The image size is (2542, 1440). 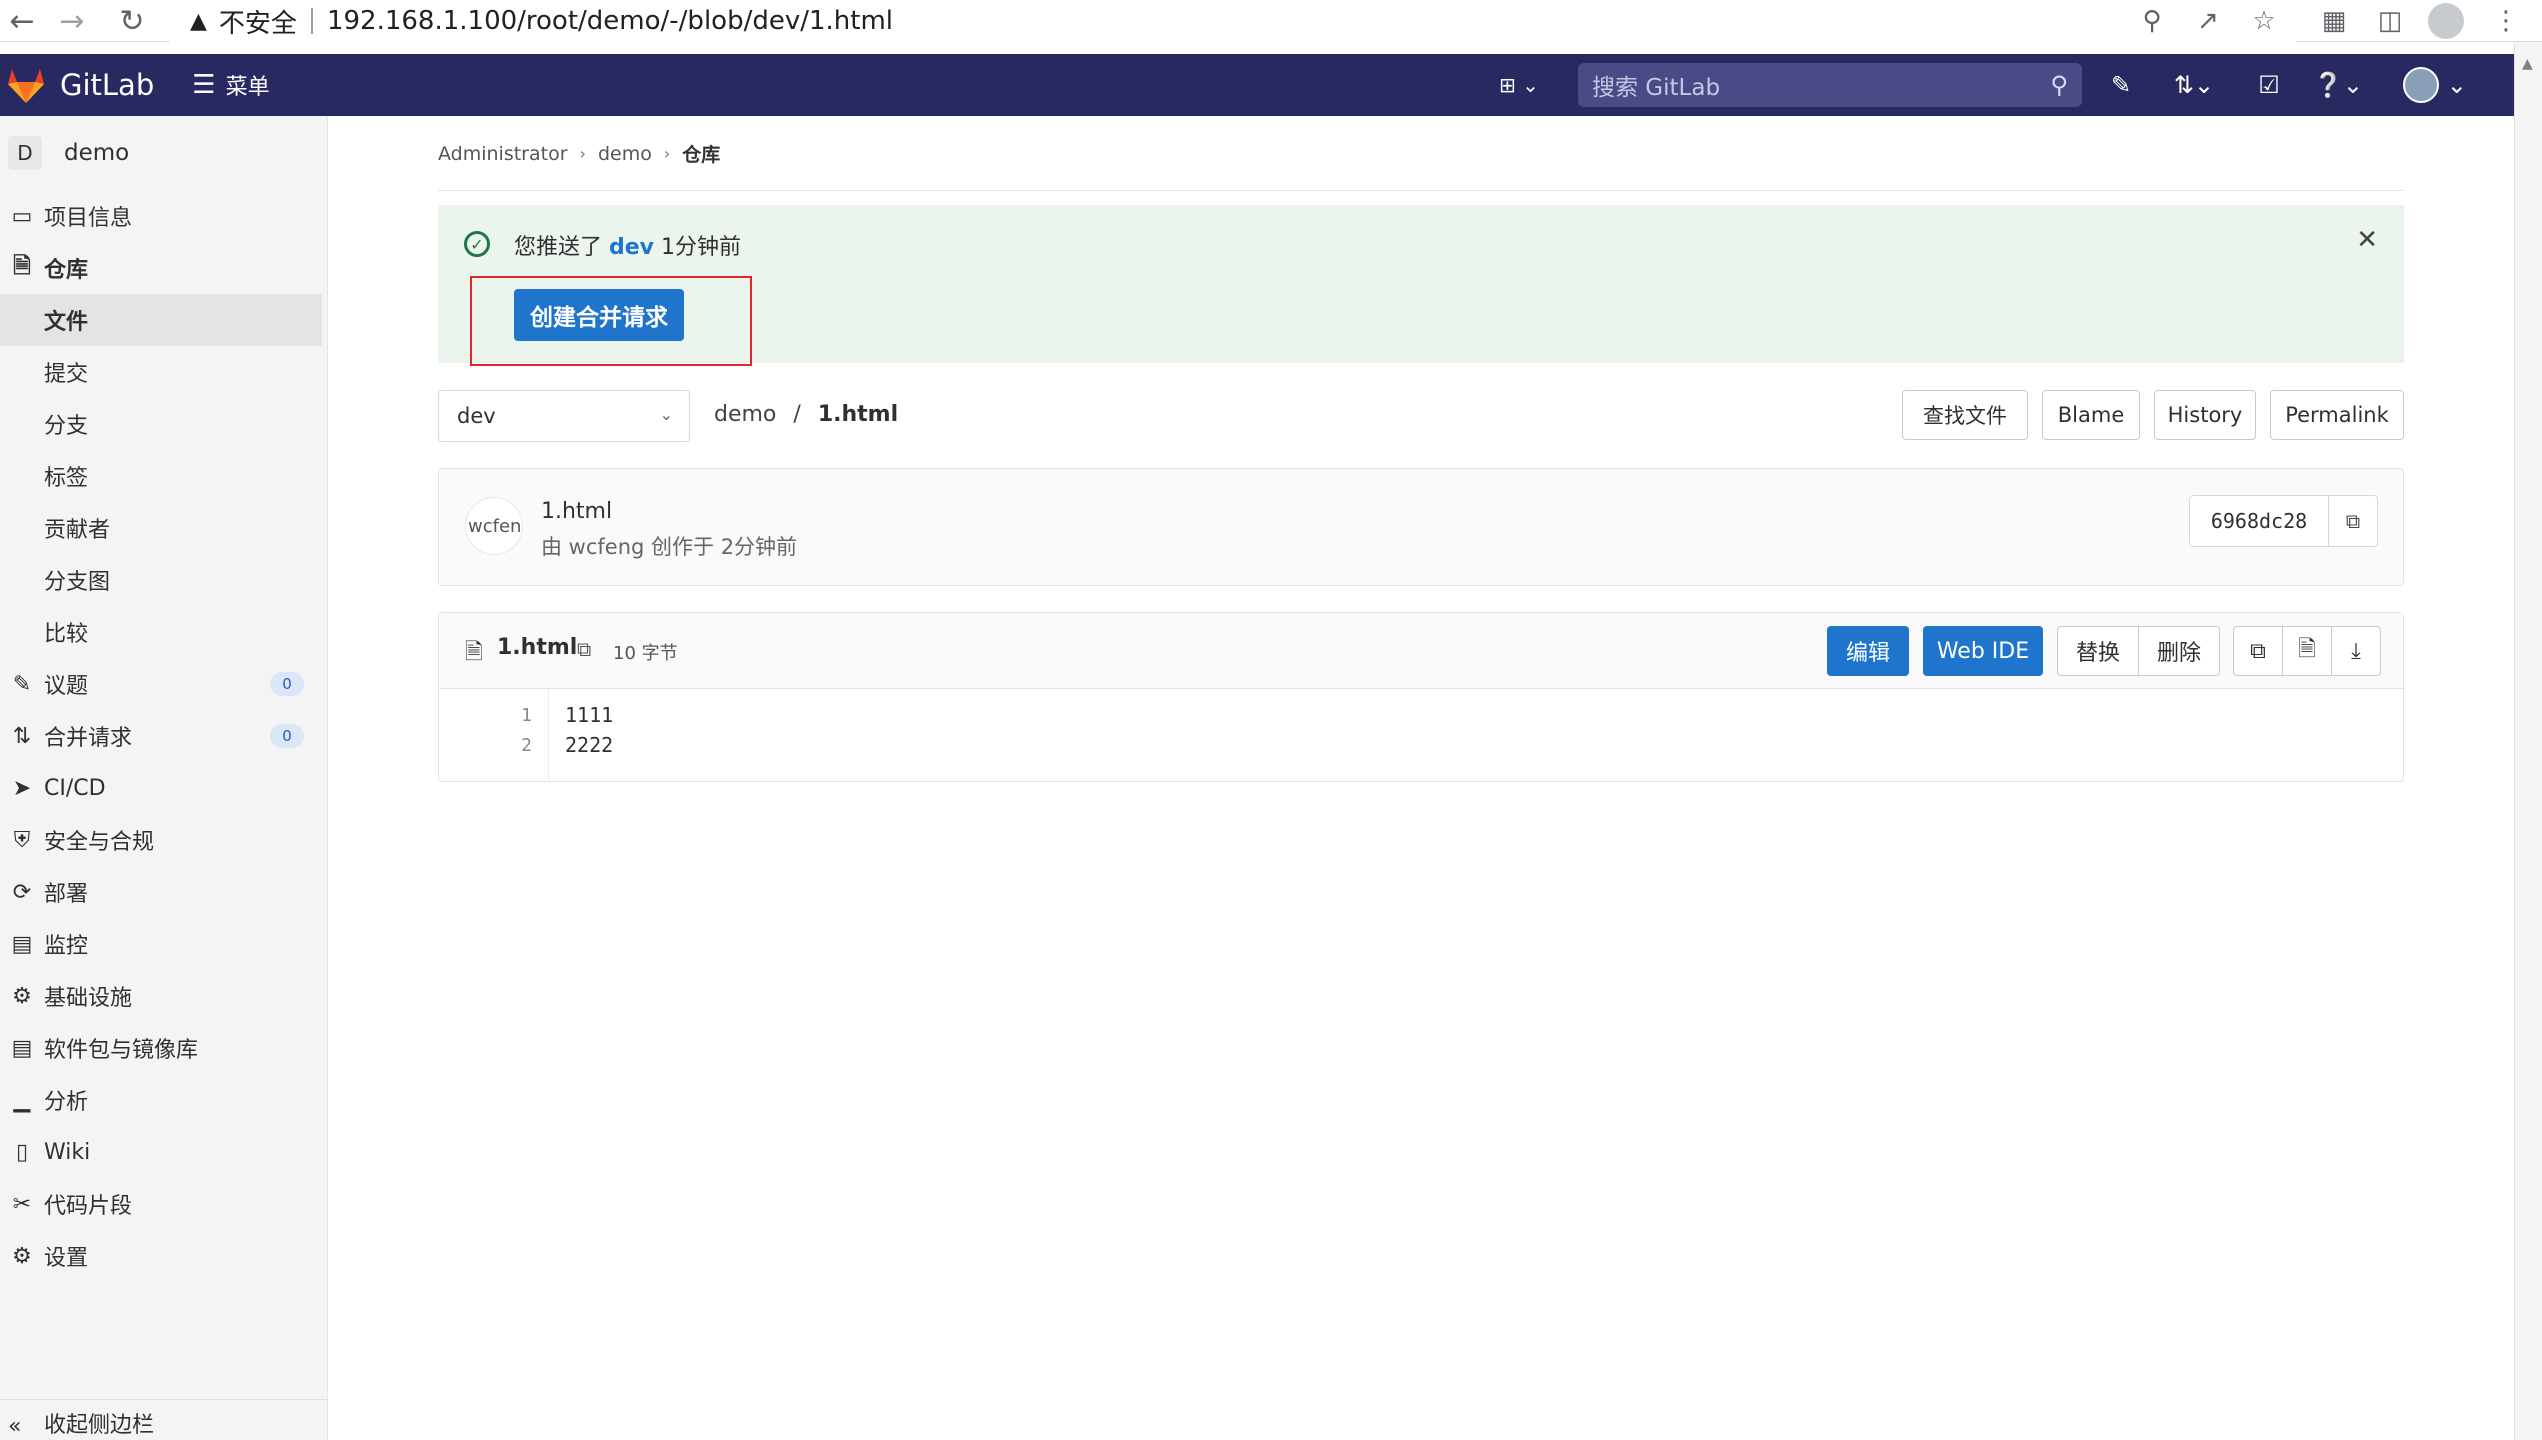 What do you see at coordinates (163, 736) in the screenshot?
I see `sidebar-item-merge-requests: ⇅ 合并请求 0` at bounding box center [163, 736].